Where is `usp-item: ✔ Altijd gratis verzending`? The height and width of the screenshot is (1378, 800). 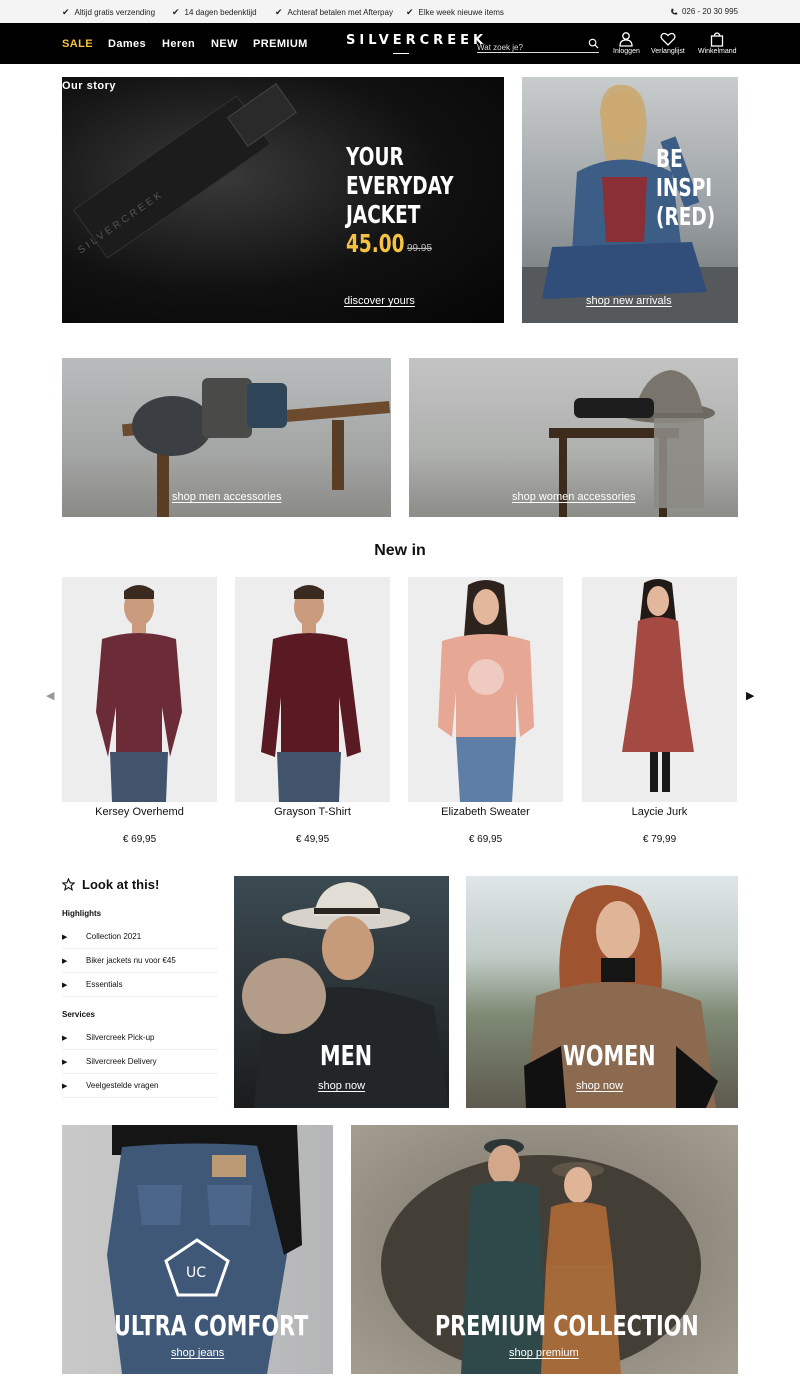 usp-item: ✔ Altijd gratis verzending is located at coordinates (109, 12).